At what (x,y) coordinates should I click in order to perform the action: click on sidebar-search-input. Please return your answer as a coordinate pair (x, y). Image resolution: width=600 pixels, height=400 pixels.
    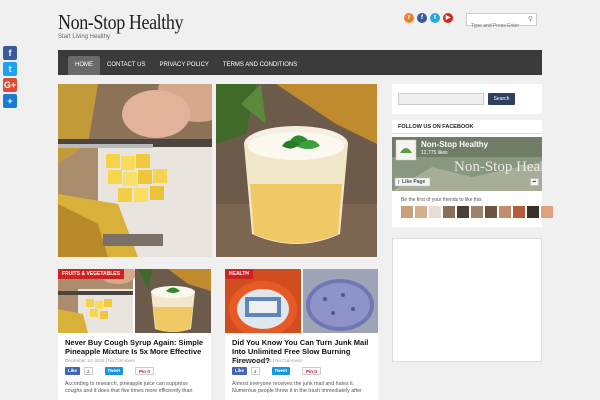
    Looking at the image, I should click on (441, 99).